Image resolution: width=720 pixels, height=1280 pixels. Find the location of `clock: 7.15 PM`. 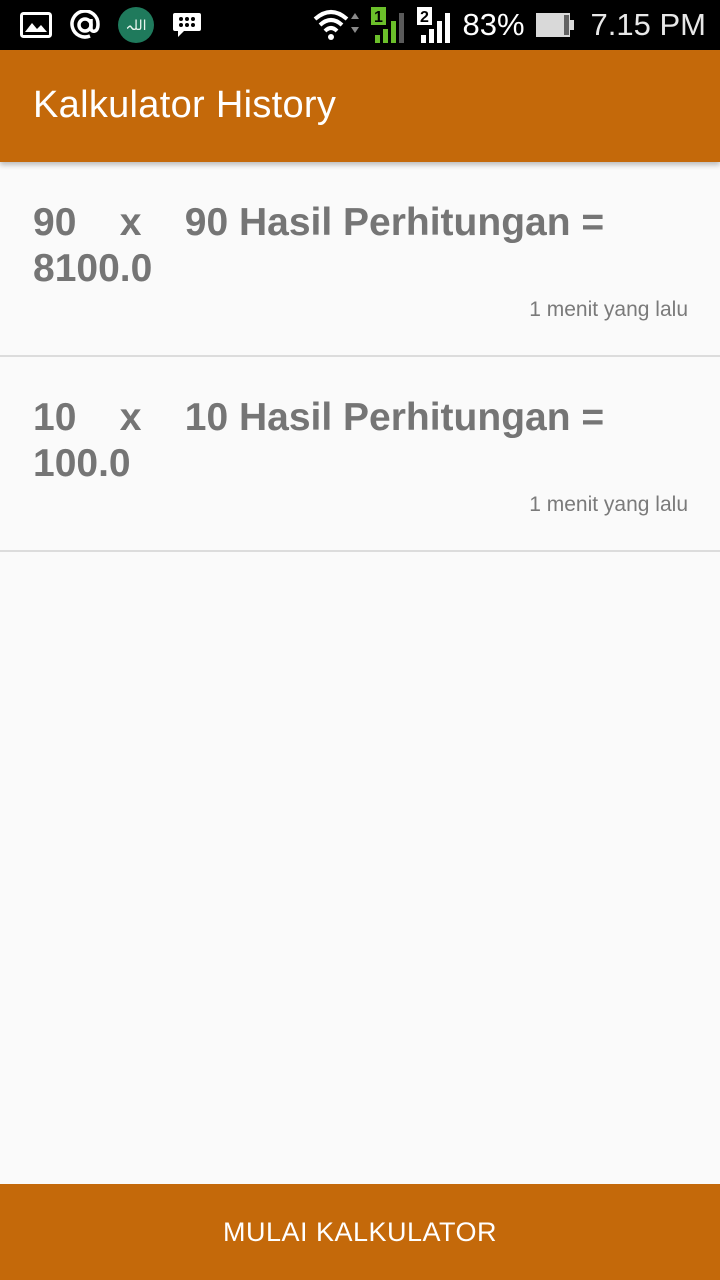

clock: 7.15 PM is located at coordinates (648, 24).